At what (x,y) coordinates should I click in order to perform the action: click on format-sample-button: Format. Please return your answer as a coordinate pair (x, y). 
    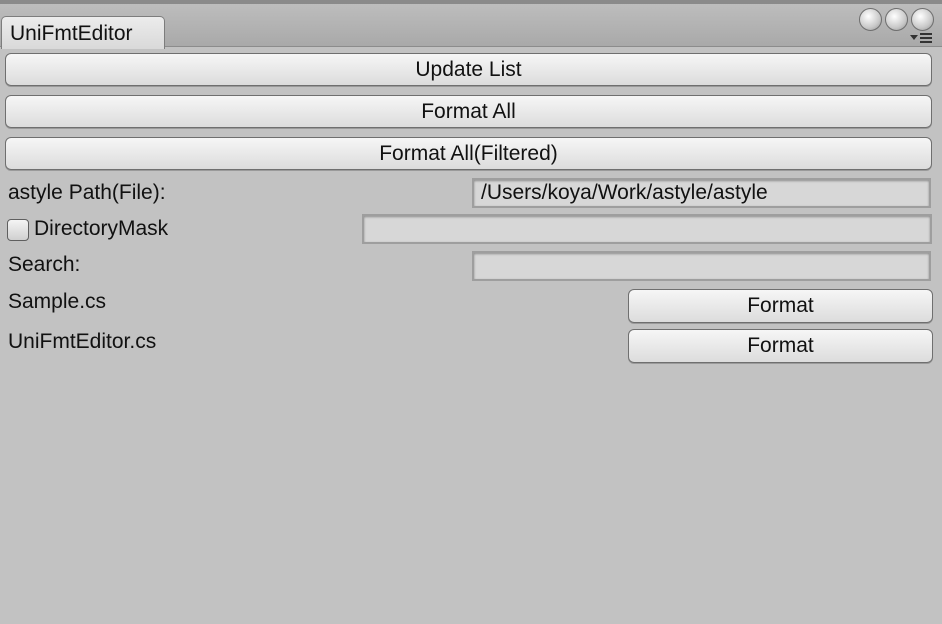
    Looking at the image, I should click on (780, 306).